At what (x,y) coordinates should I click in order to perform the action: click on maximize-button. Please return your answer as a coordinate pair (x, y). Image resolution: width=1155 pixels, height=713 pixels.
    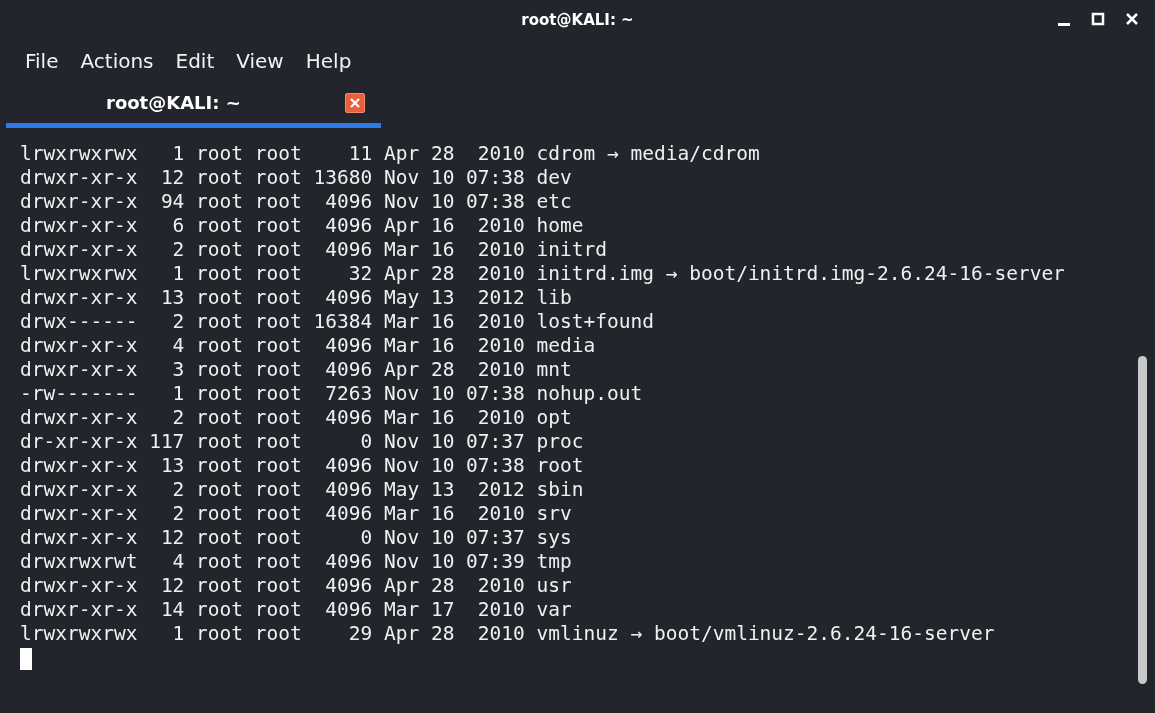
    Looking at the image, I should click on (1098, 19).